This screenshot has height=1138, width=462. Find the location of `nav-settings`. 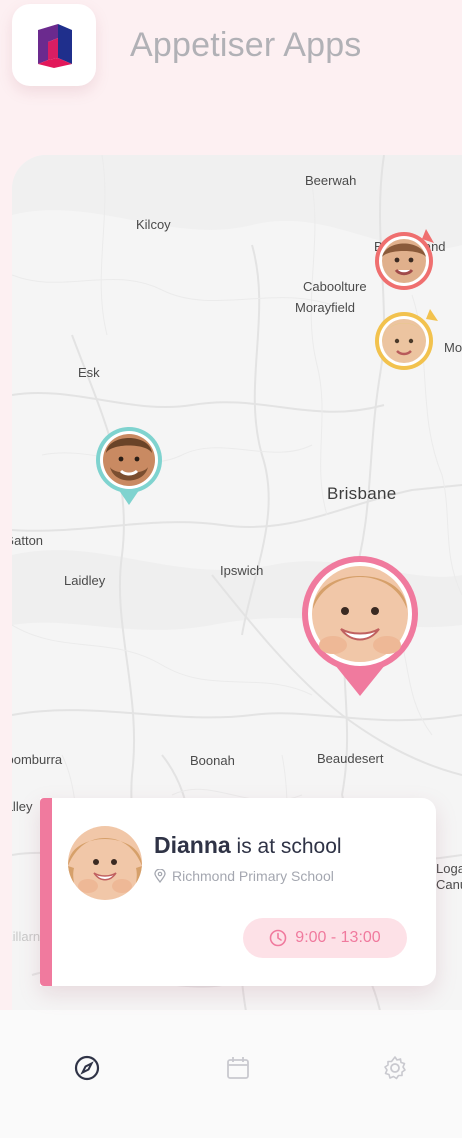

nav-settings is located at coordinates (395, 1068).